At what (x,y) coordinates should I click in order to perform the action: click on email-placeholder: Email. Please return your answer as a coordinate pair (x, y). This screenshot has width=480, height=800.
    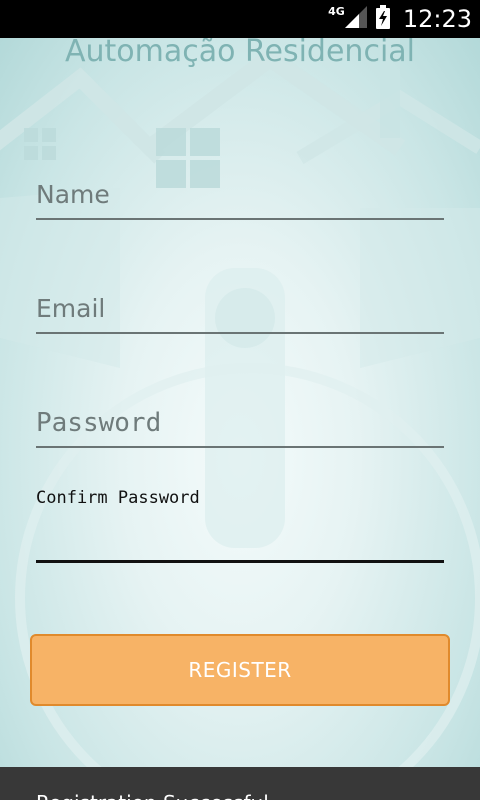
    Looking at the image, I should click on (71, 308).